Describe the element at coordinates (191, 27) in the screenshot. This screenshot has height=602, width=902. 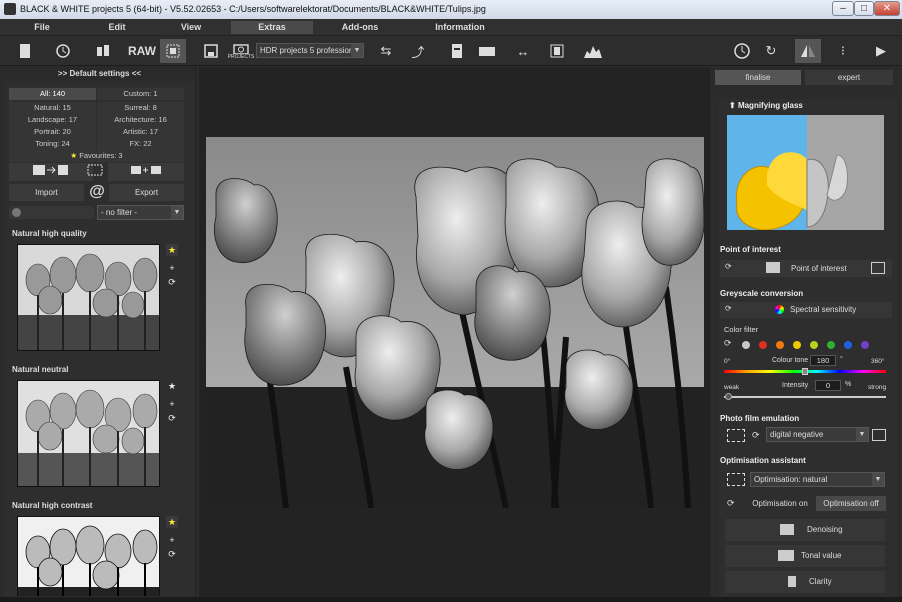
I see `menu-view: View` at that location.